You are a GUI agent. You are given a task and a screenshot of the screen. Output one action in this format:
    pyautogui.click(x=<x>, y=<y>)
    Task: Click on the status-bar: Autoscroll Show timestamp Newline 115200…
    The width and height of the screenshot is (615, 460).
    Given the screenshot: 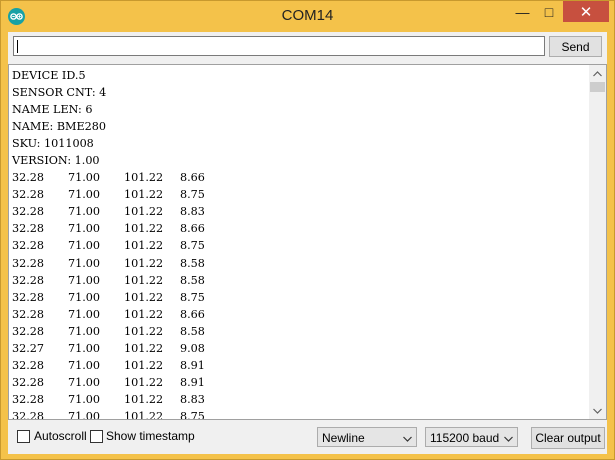 What is the action you would take?
    pyautogui.click(x=307, y=437)
    